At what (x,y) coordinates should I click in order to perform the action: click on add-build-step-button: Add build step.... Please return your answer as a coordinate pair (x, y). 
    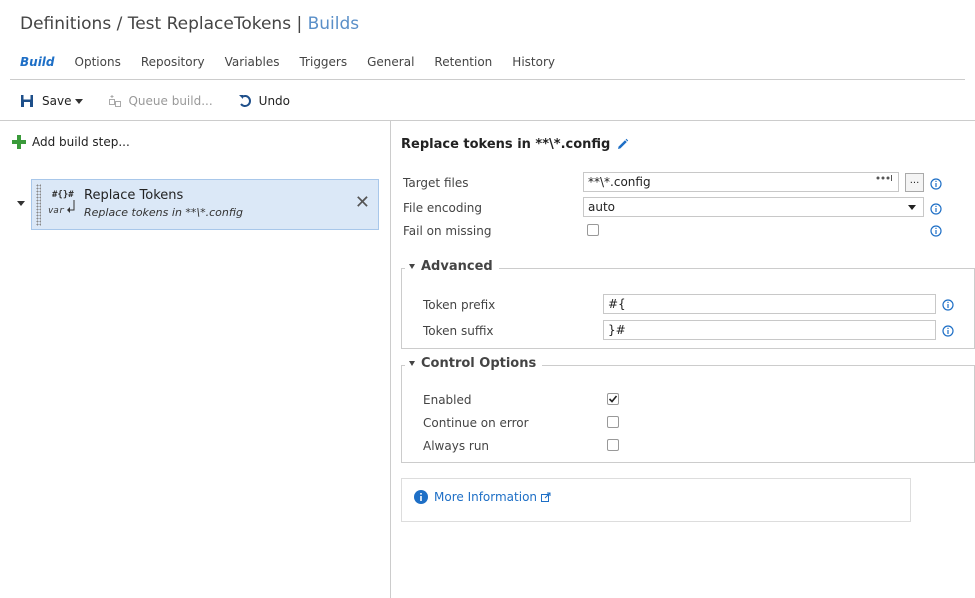
    Looking at the image, I should click on (71, 142).